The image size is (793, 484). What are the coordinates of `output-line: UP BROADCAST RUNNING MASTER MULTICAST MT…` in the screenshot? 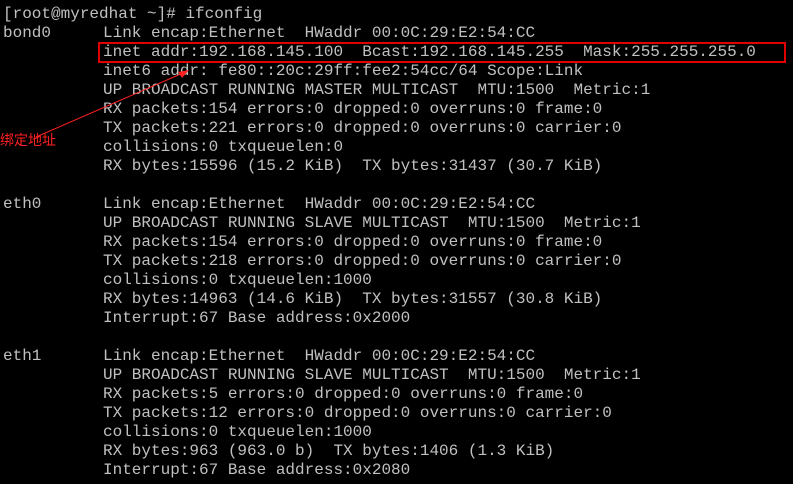 It's located at (377, 90).